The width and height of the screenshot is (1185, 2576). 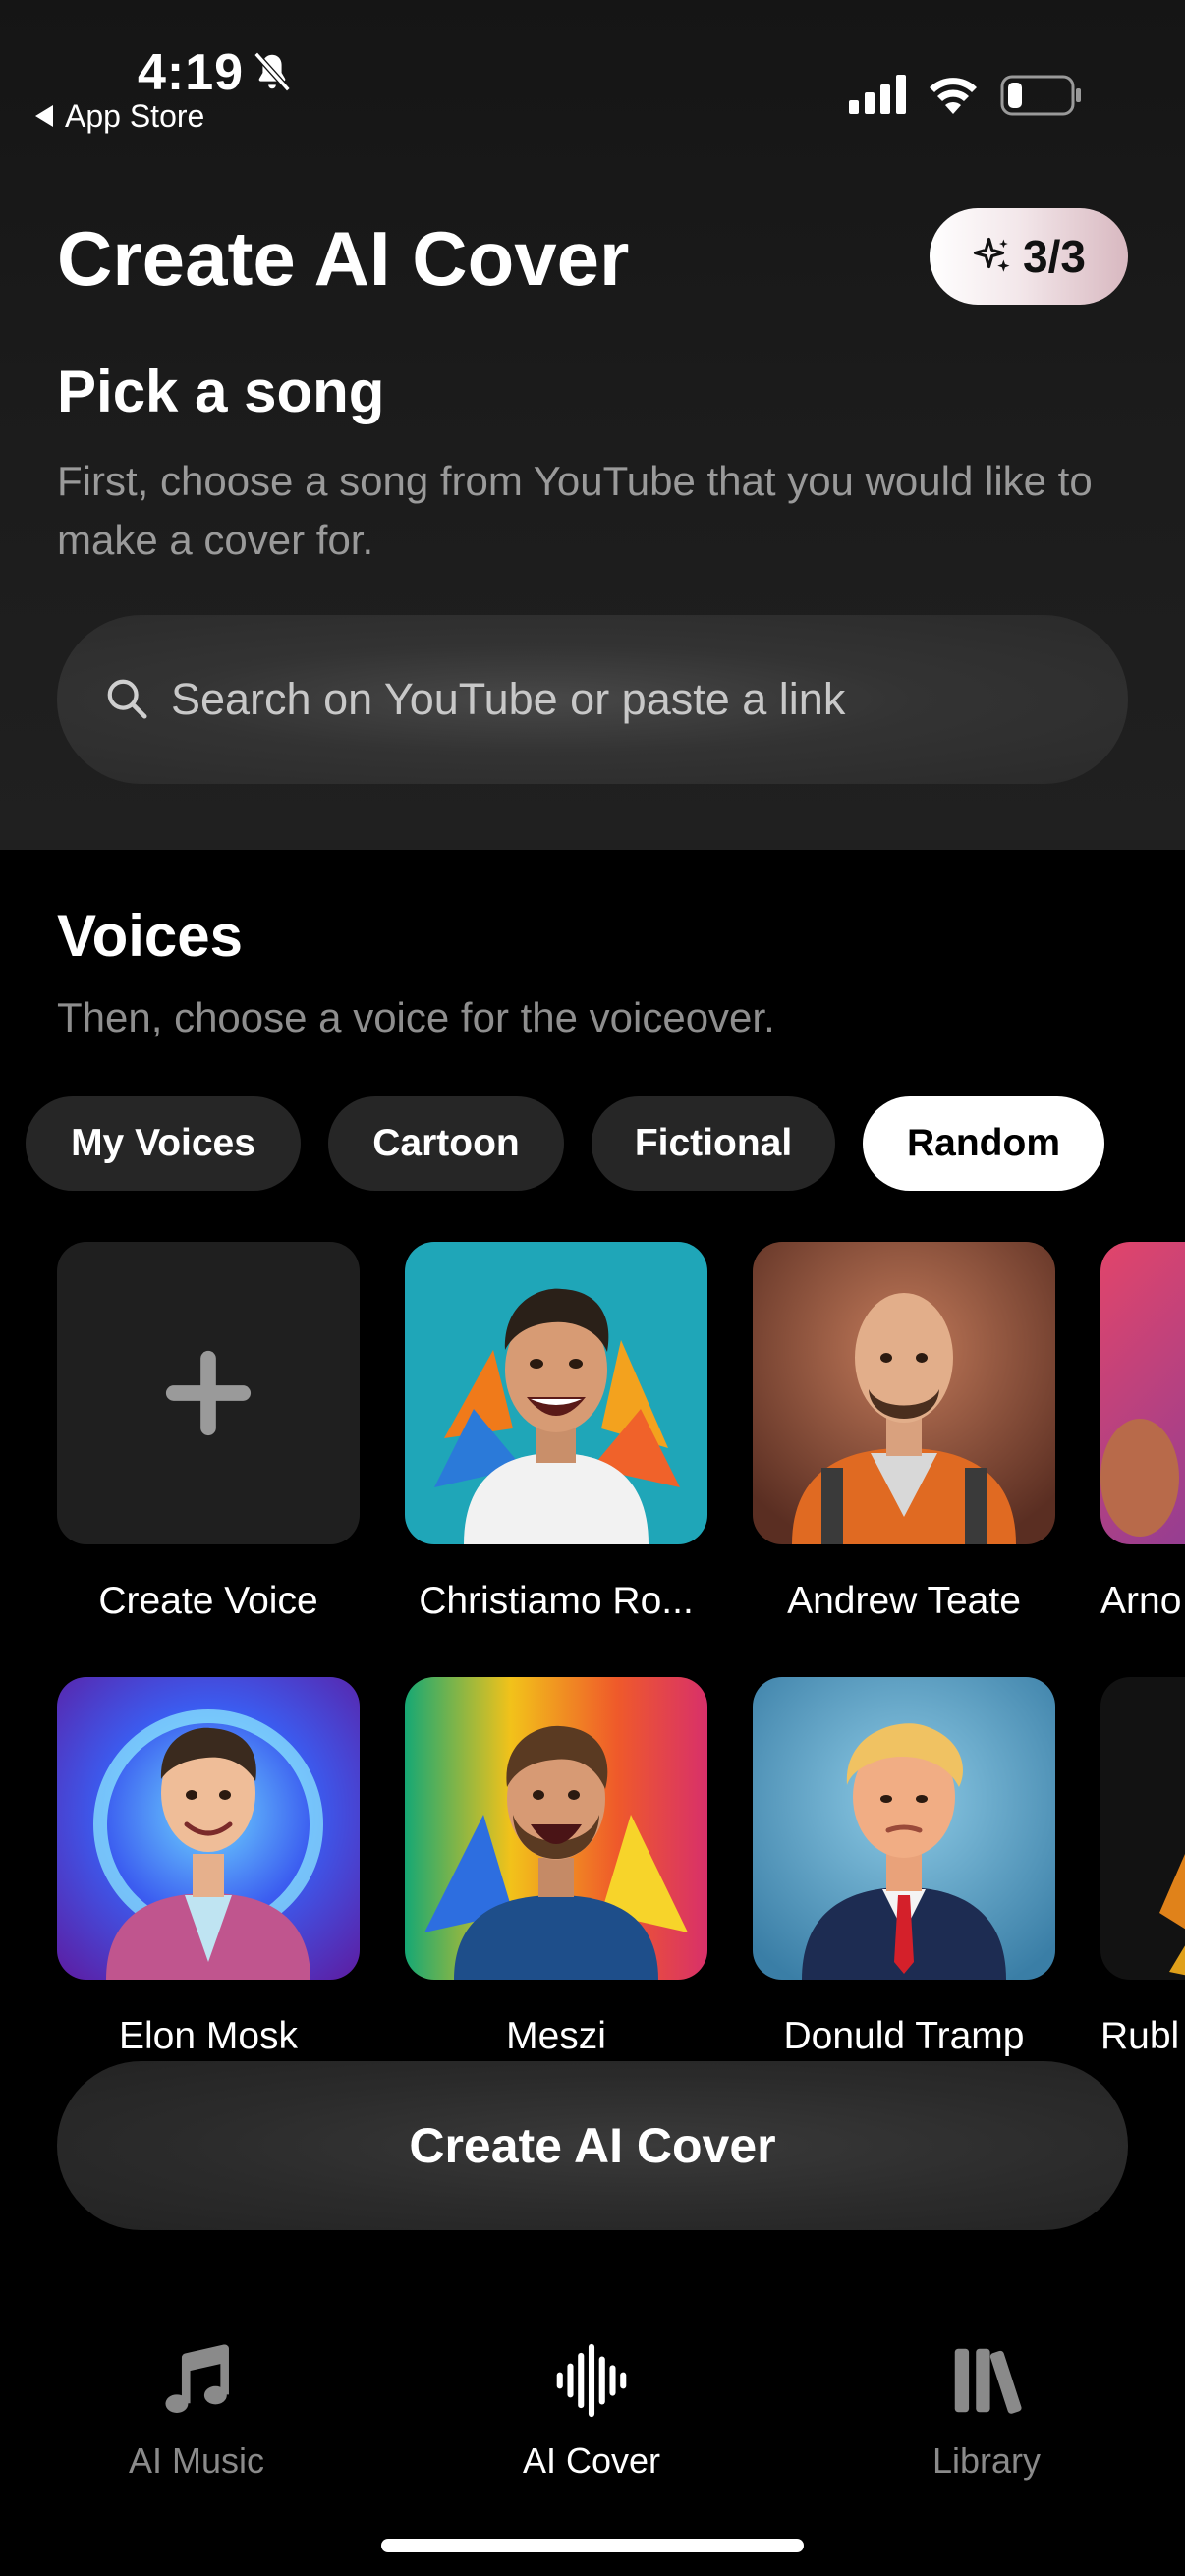 What do you see at coordinates (135, 116) in the screenshot?
I see `back-app-label: App Store` at bounding box center [135, 116].